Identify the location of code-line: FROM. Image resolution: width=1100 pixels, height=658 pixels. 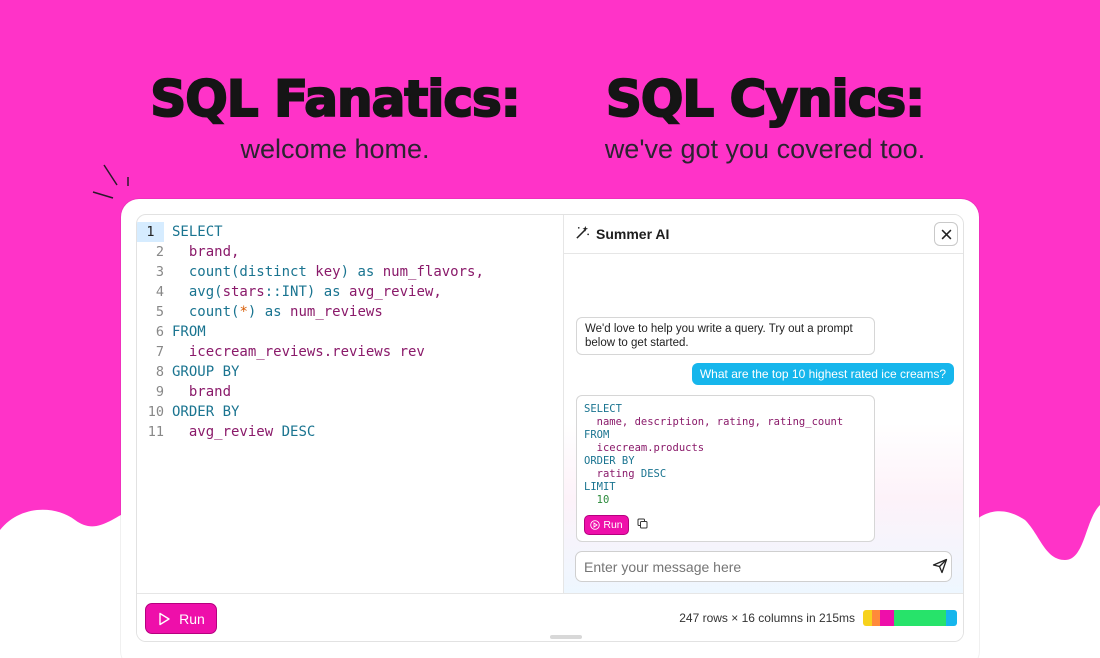
(597, 435).